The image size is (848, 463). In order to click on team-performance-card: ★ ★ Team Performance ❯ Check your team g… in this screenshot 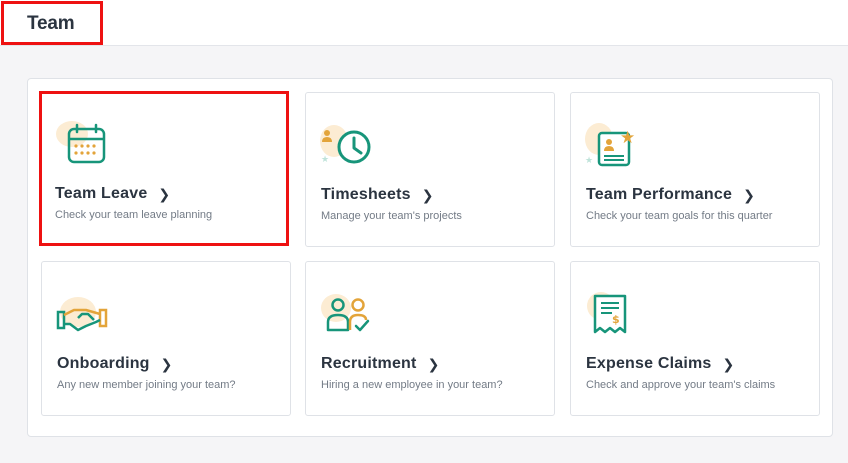, I will do `click(695, 169)`.